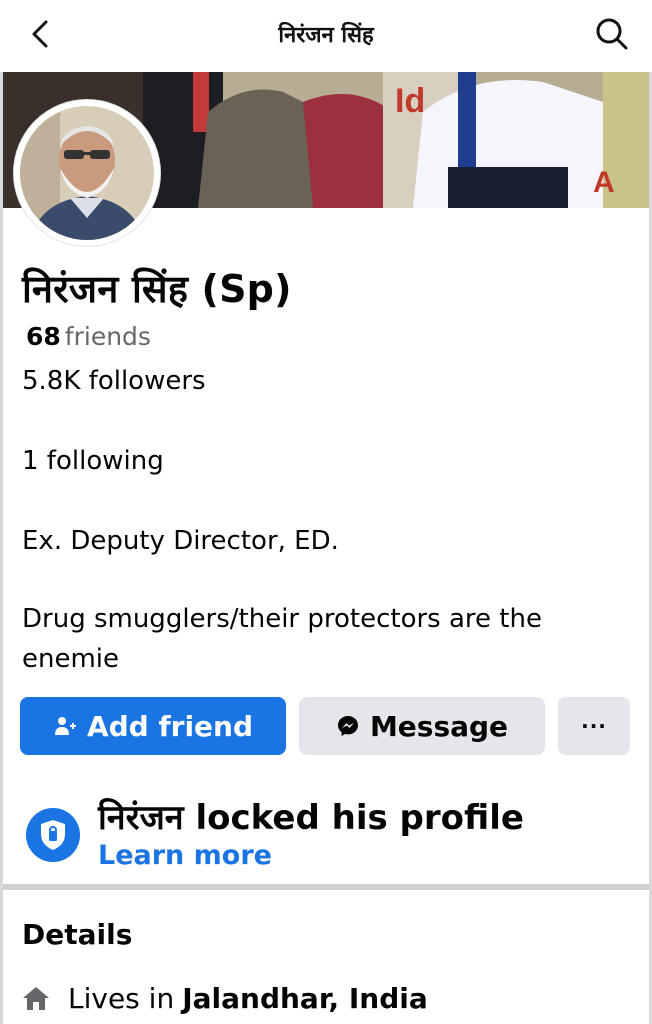 Image resolution: width=652 pixels, height=1024 pixels. I want to click on followers-count: 5.8K followers, so click(114, 381).